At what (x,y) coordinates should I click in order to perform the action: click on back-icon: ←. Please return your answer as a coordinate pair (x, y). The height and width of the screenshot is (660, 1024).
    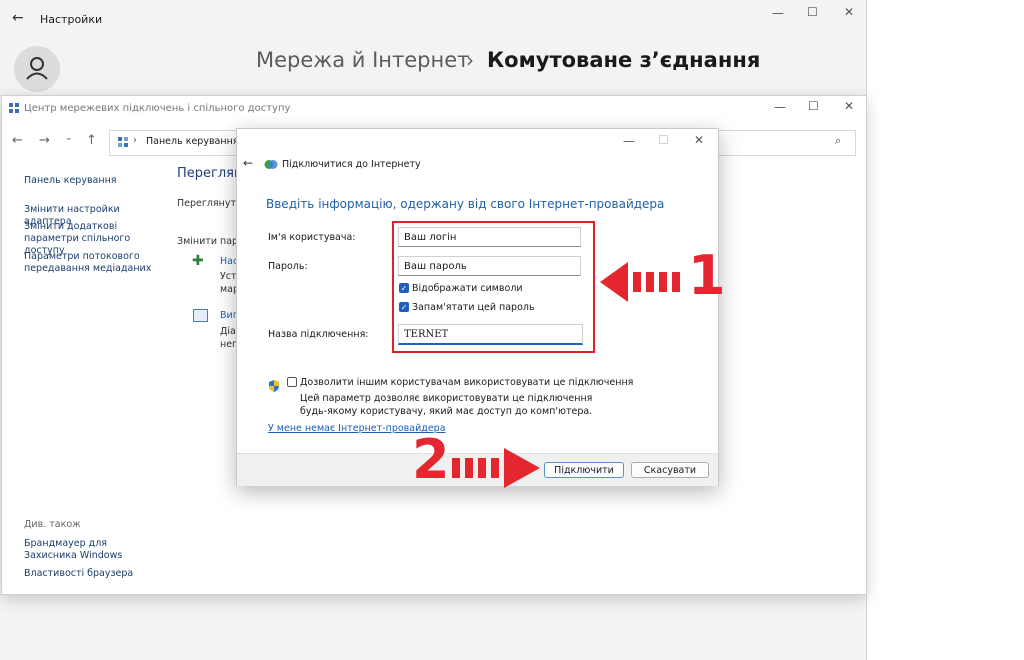
    Looking at the image, I should click on (17, 140).